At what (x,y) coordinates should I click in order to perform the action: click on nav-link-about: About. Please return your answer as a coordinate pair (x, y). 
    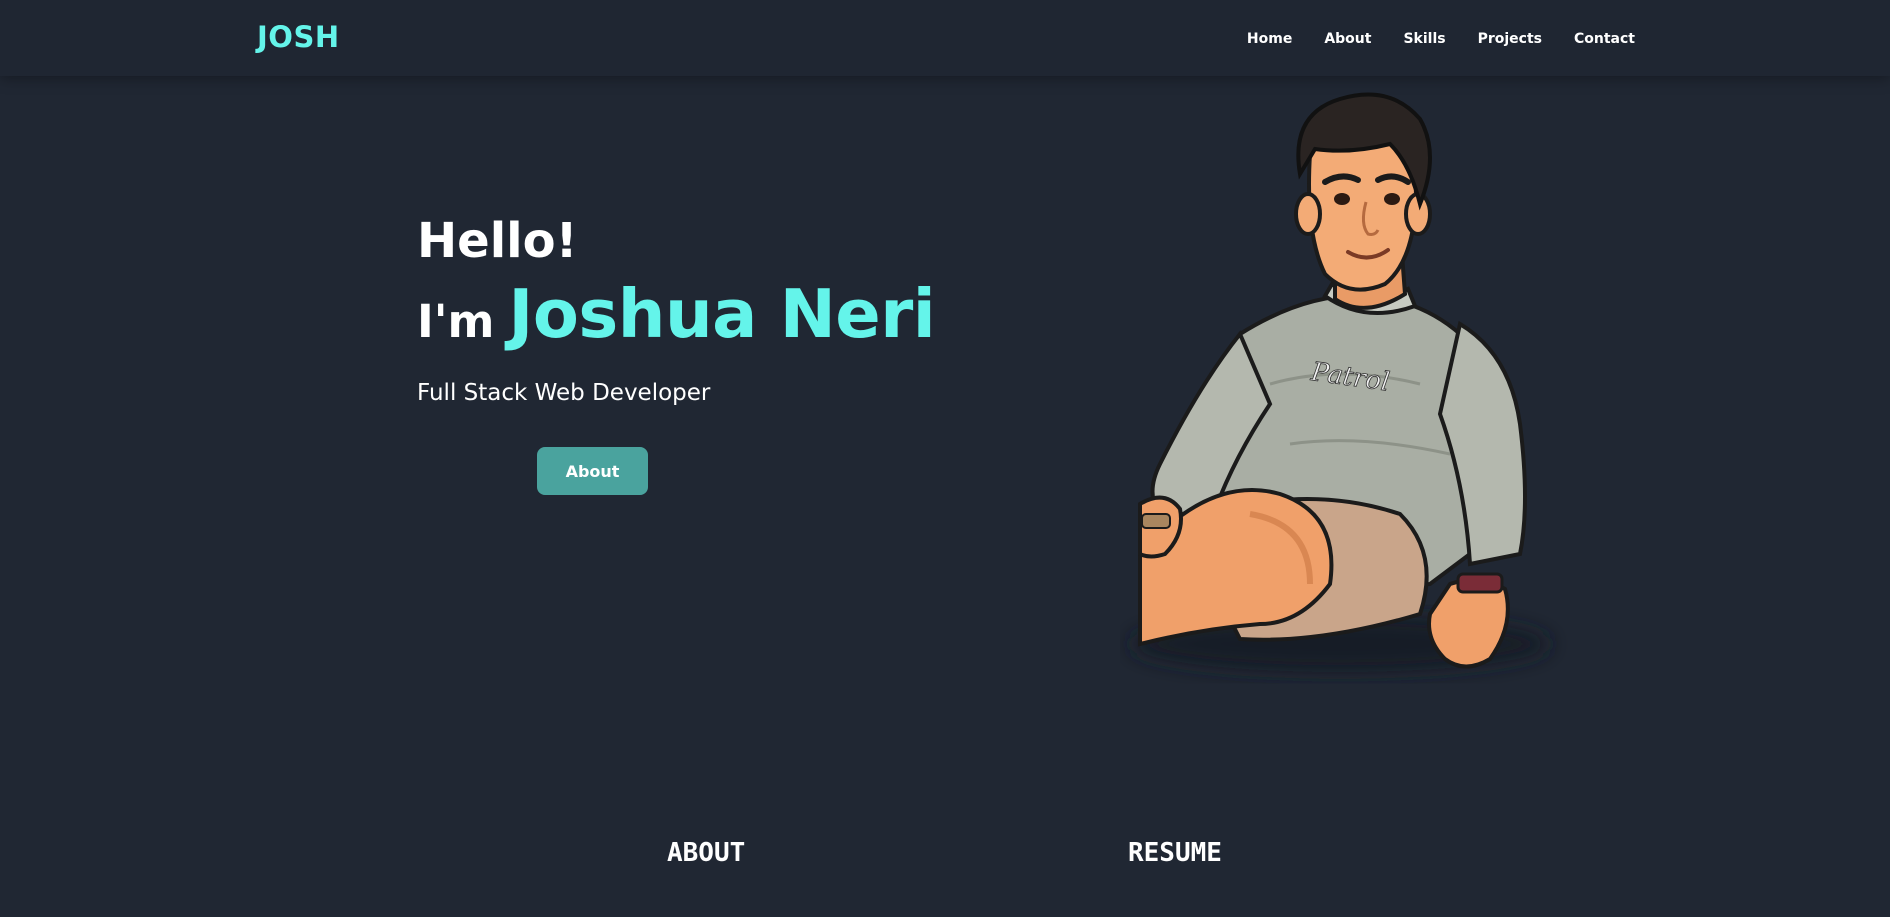
    Looking at the image, I should click on (1347, 39).